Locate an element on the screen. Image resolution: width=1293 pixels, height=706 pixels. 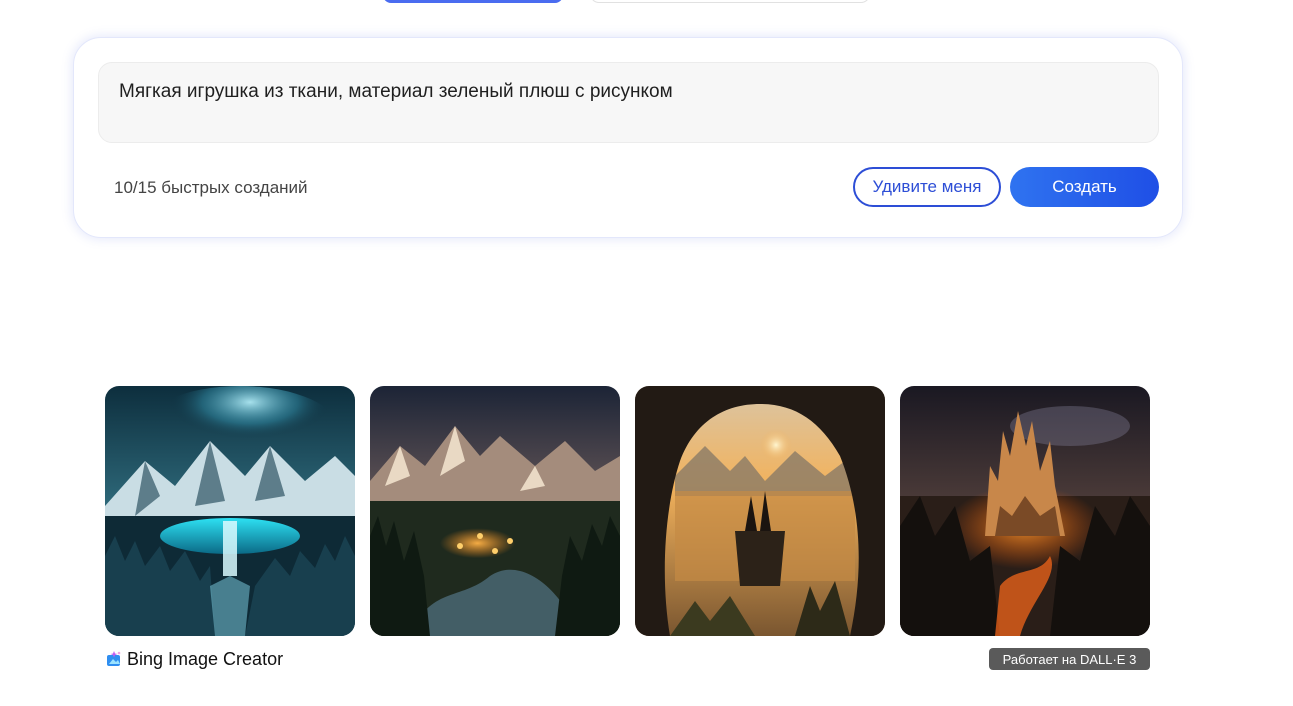
mountain-village-river-image is located at coordinates (495, 511).